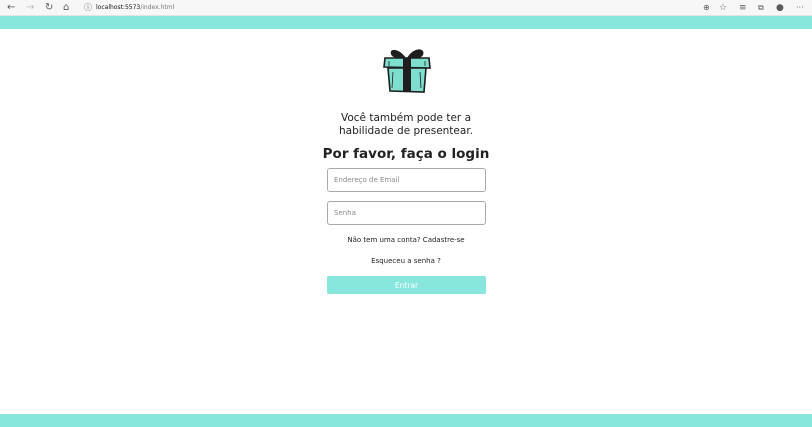 This screenshot has height=427, width=812. I want to click on zoom-icon: ⊕, so click(706, 8).